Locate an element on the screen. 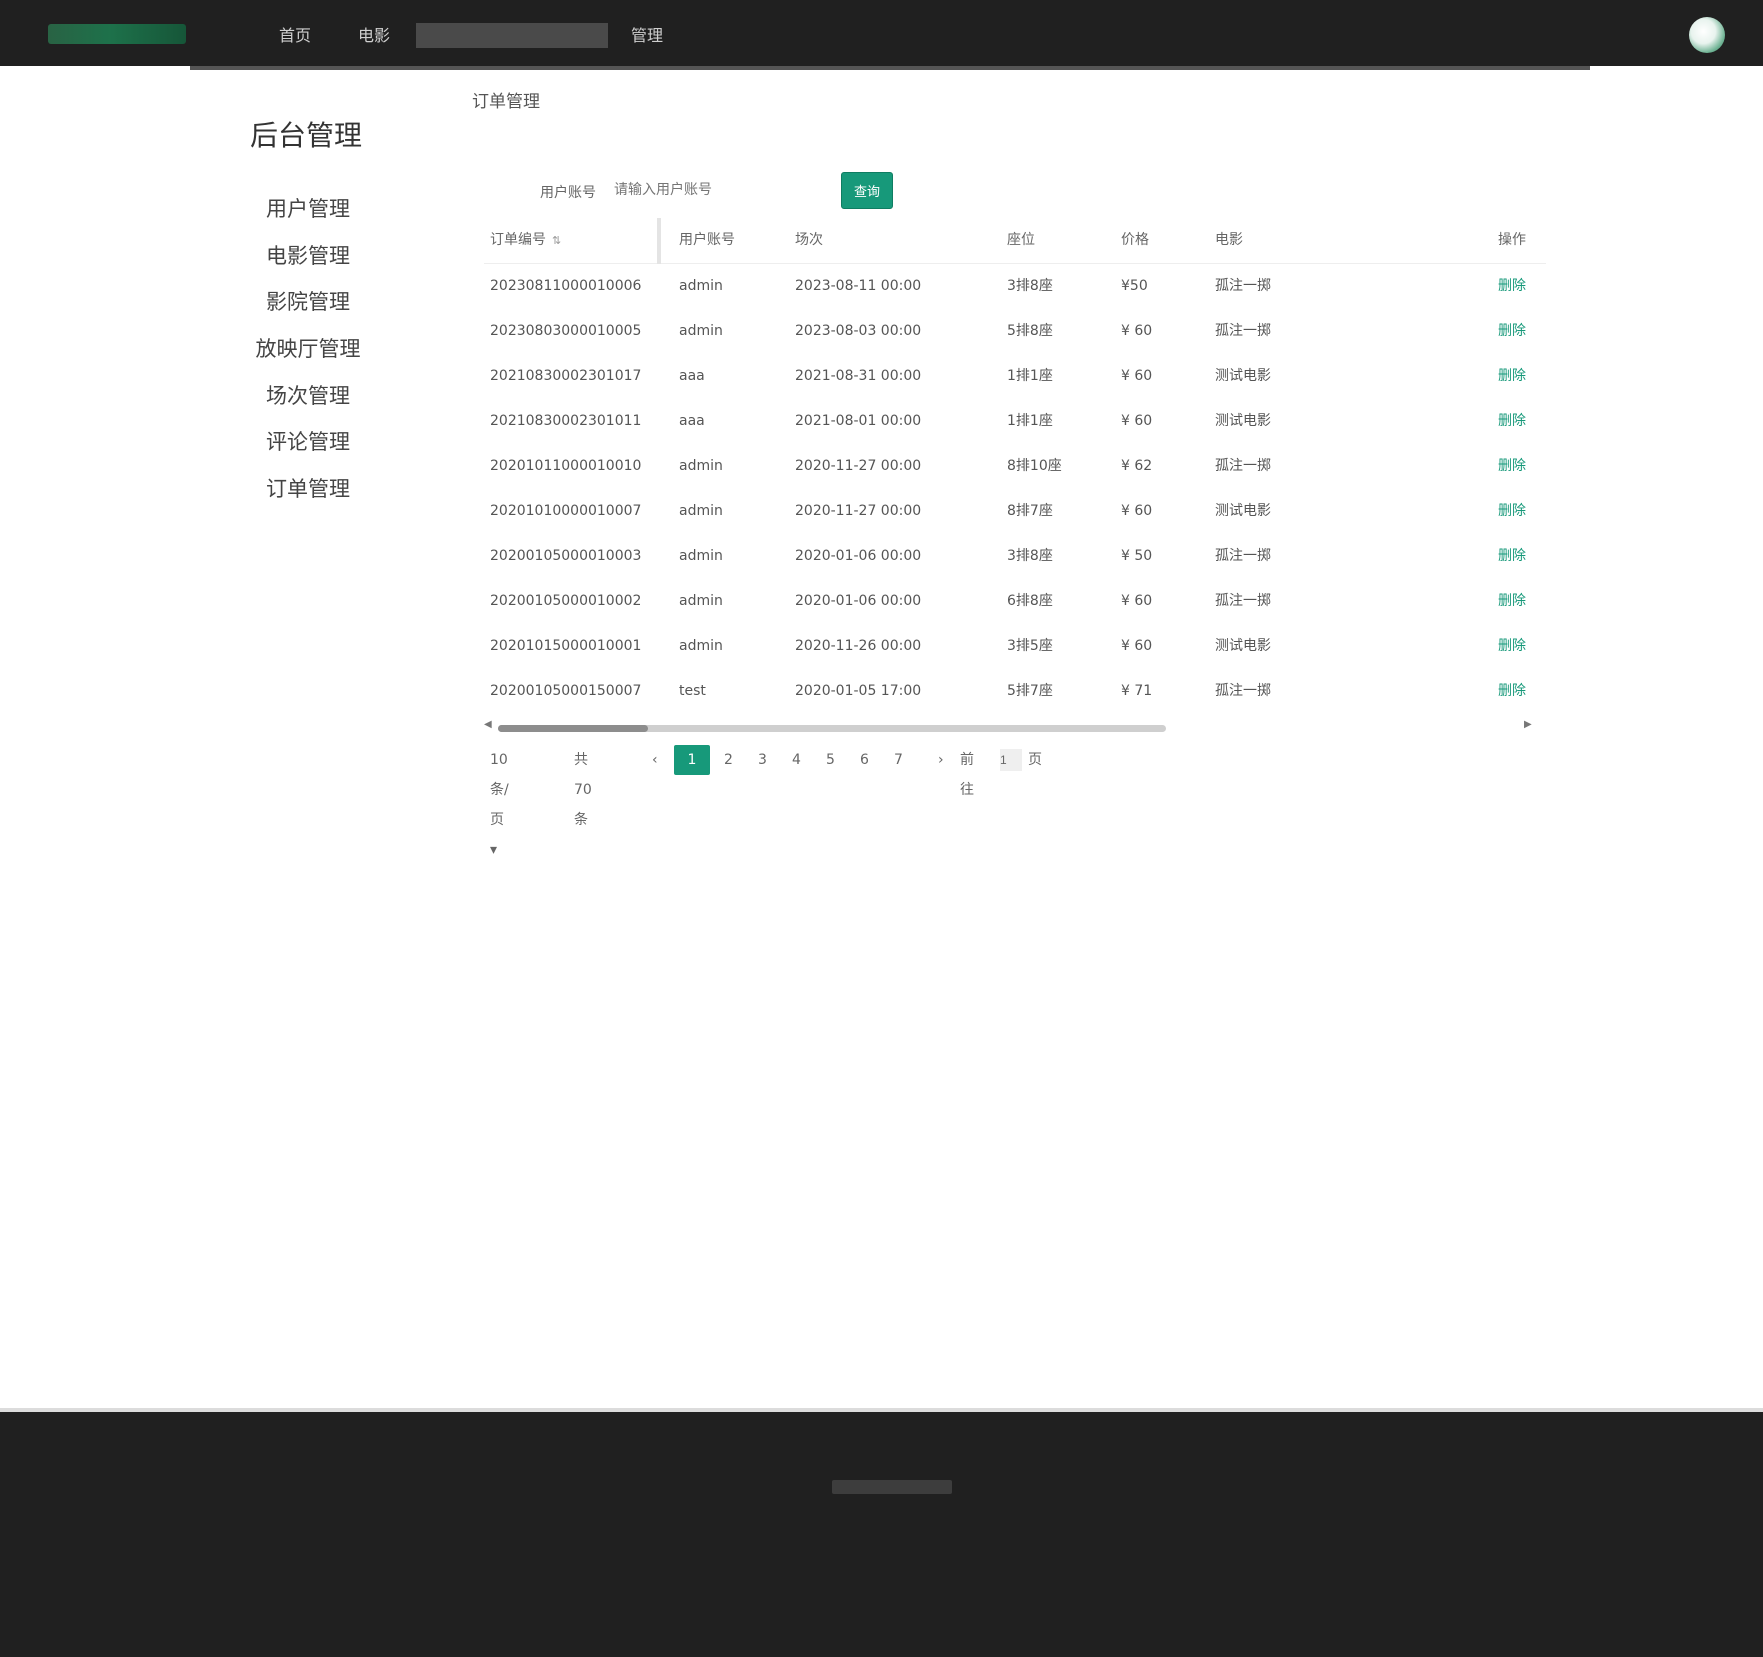 The width and height of the screenshot is (1763, 1657). cell-session: 2020-11-27 00:00 is located at coordinates (858, 466).